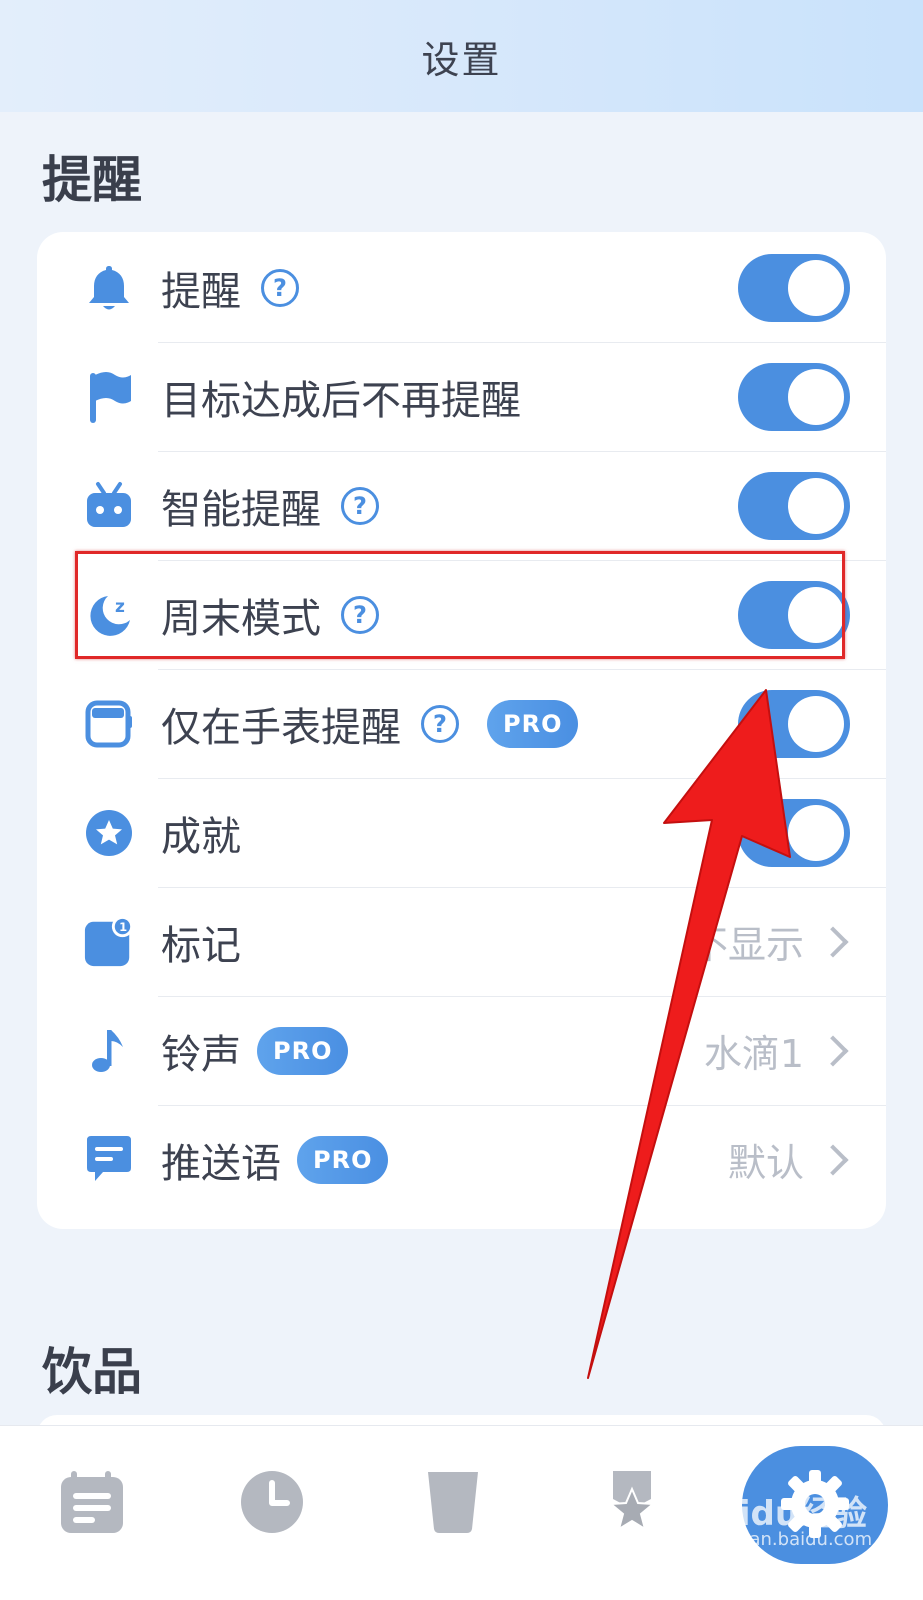  I want to click on clock-icon, so click(272, 1502).